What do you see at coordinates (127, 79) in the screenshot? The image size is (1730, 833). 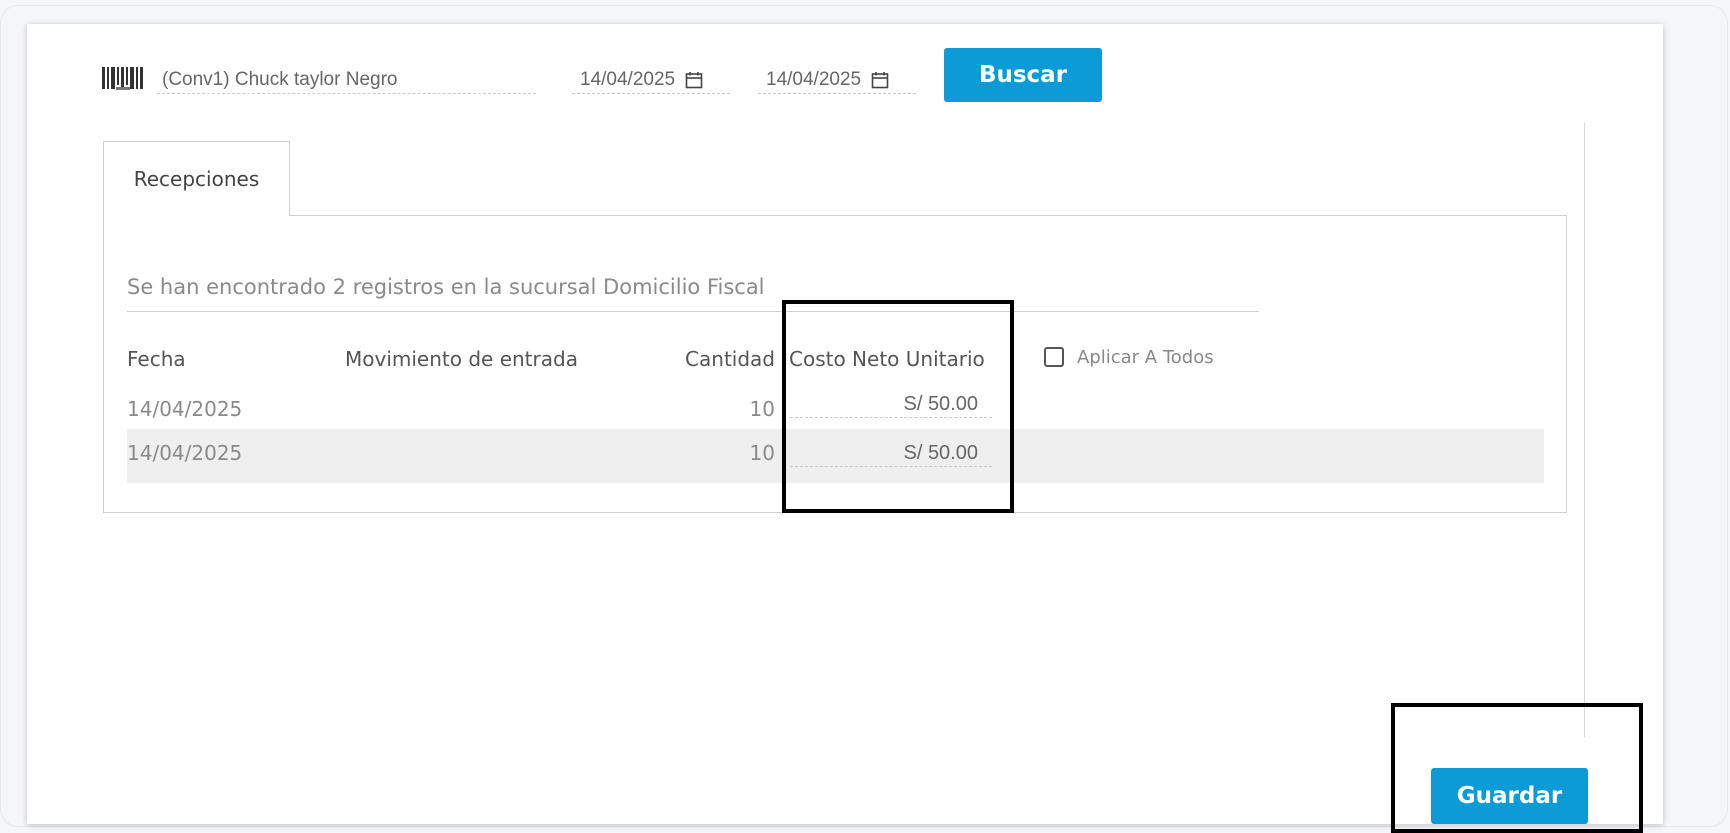 I see `barcode-icon` at bounding box center [127, 79].